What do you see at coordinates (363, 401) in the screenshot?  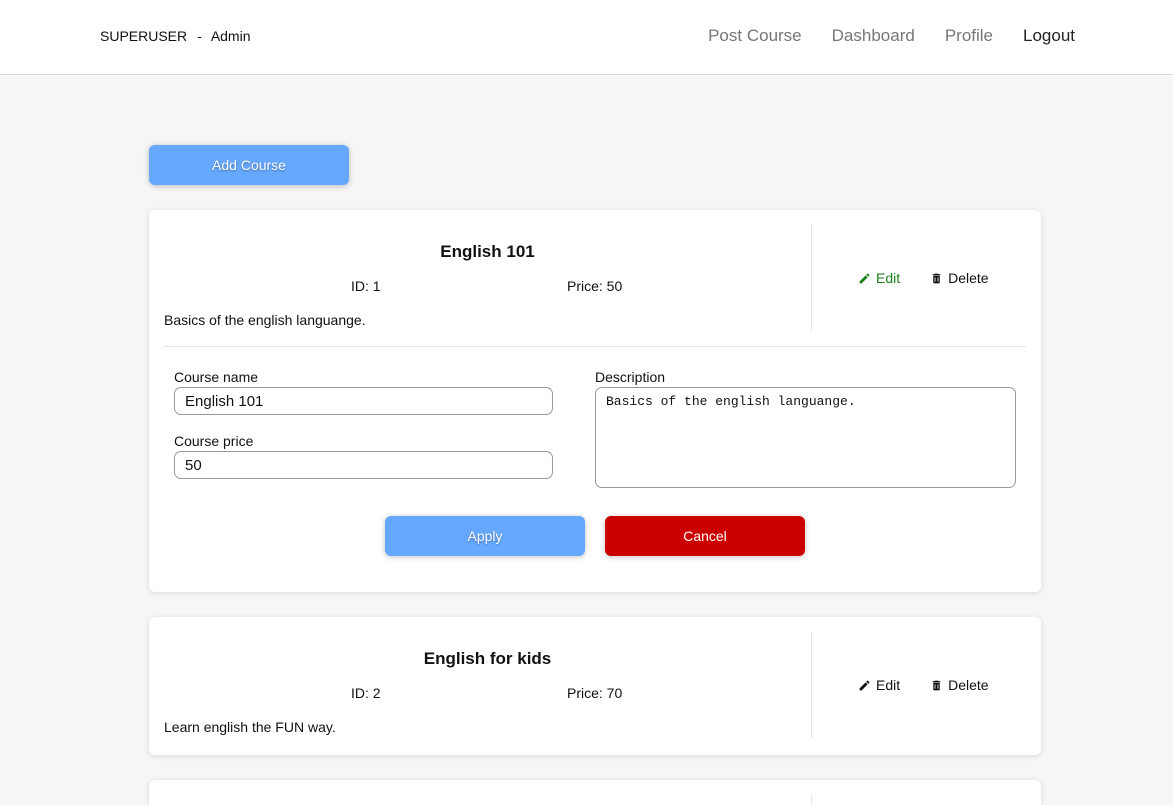 I see `course-name-input` at bounding box center [363, 401].